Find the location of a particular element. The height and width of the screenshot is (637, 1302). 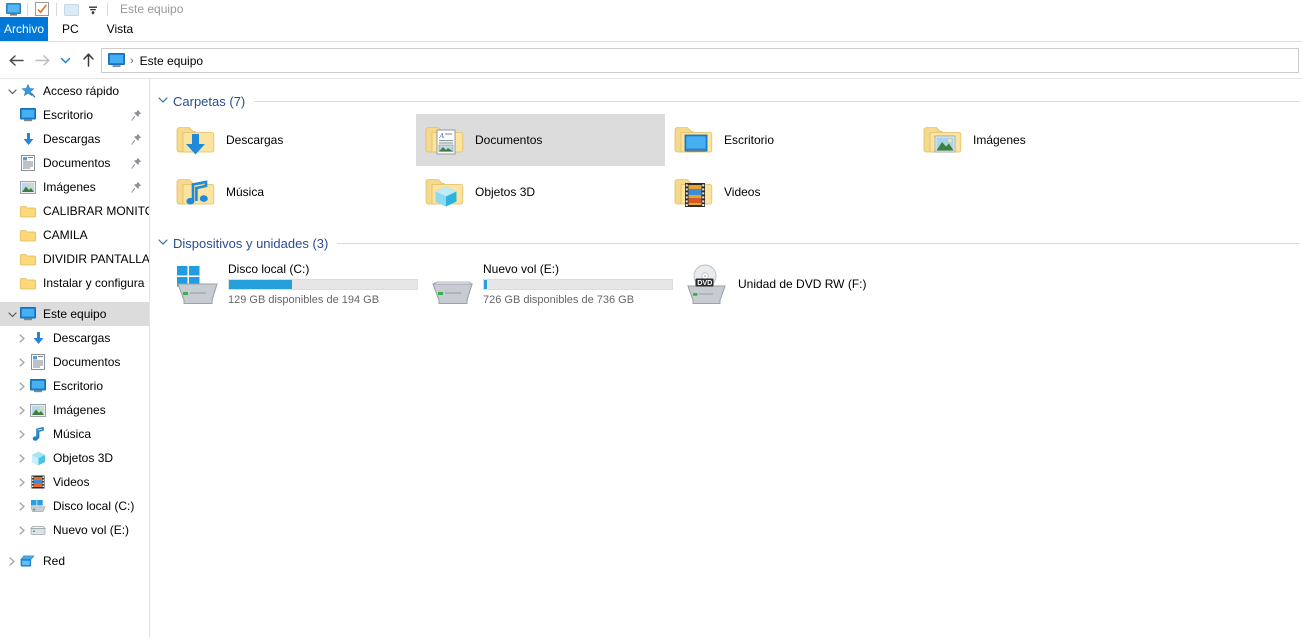

list-item-unidad-dvd-rw-f: DVD Unidad de DVD RW (F:) is located at coordinates (804, 284).